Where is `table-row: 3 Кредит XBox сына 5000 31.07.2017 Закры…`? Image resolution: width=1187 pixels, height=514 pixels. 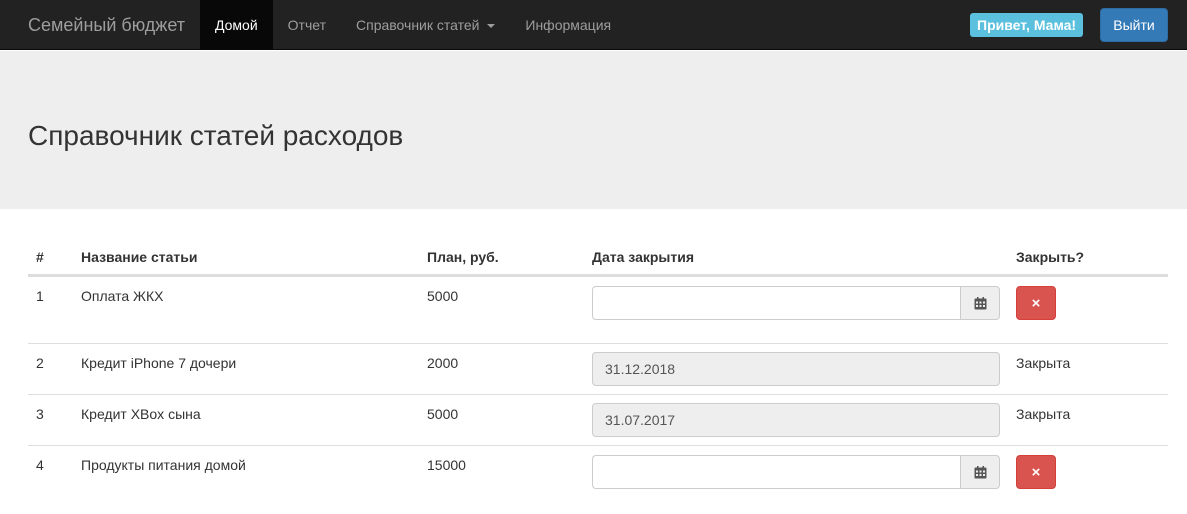
table-row: 3 Кредит XBox сына 5000 31.07.2017 Закры… is located at coordinates (598, 419).